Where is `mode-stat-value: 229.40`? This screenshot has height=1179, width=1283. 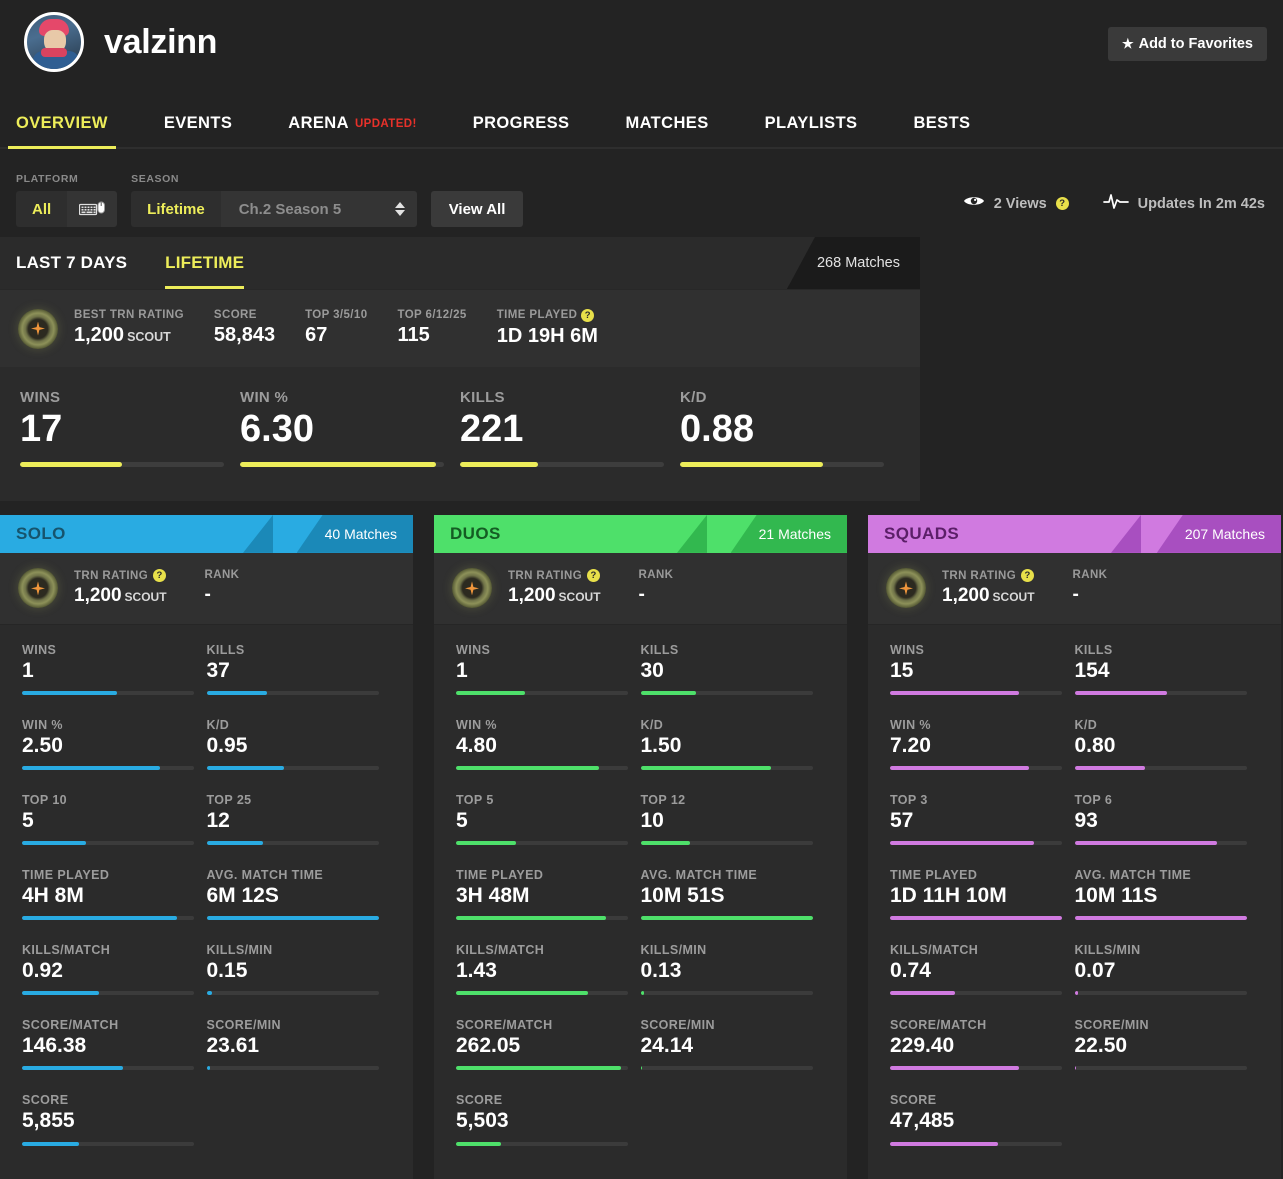
mode-stat-value: 229.40 is located at coordinates (922, 1046).